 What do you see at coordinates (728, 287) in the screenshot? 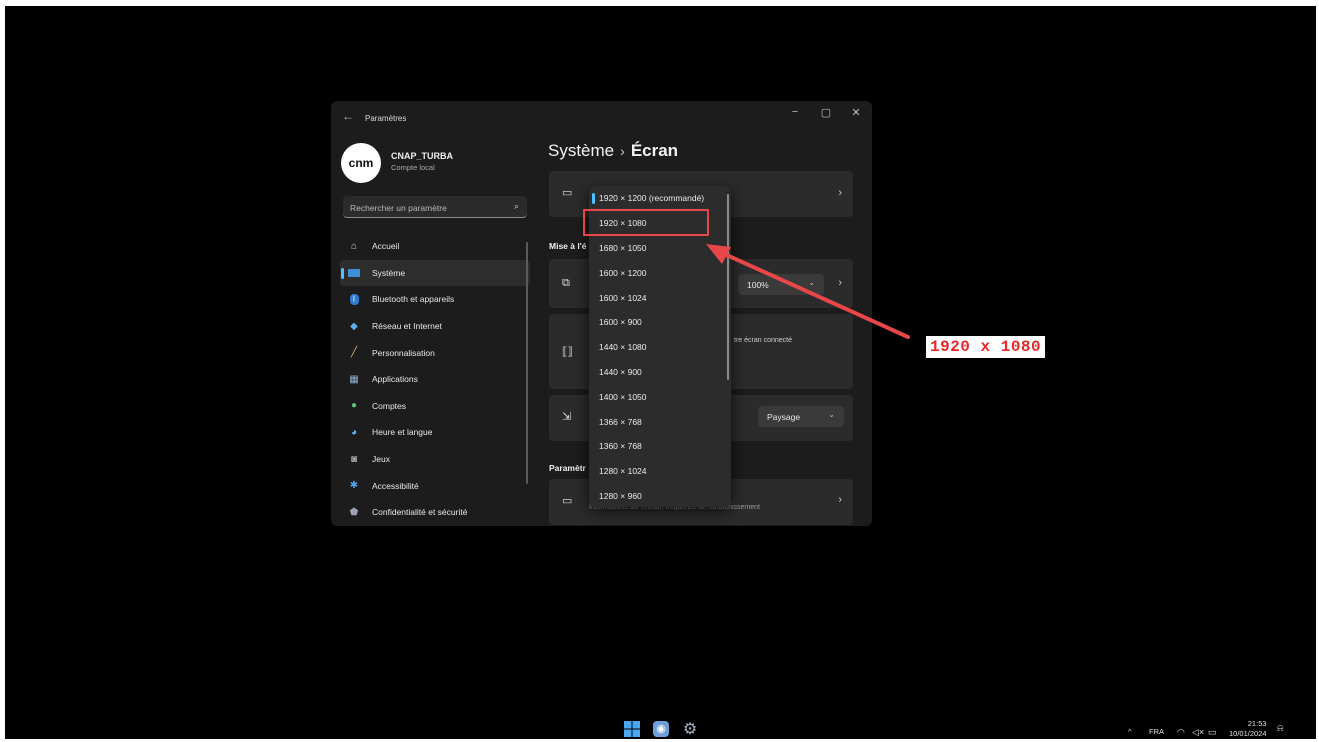
I see `dropdown-scrollbar` at bounding box center [728, 287].